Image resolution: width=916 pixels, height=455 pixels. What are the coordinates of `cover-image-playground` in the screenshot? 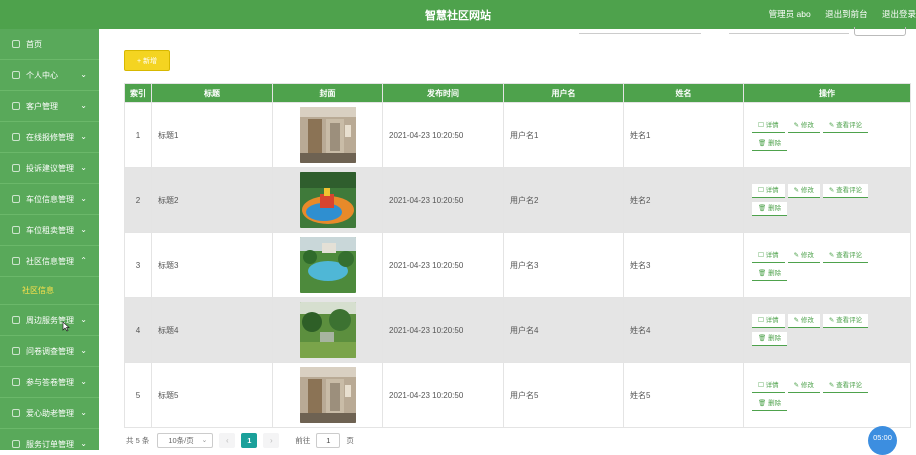 It's located at (327, 200).